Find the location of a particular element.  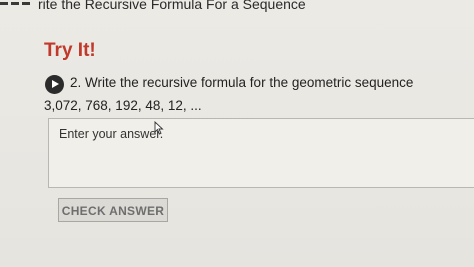

top-bar-marks is located at coordinates (15, 3).